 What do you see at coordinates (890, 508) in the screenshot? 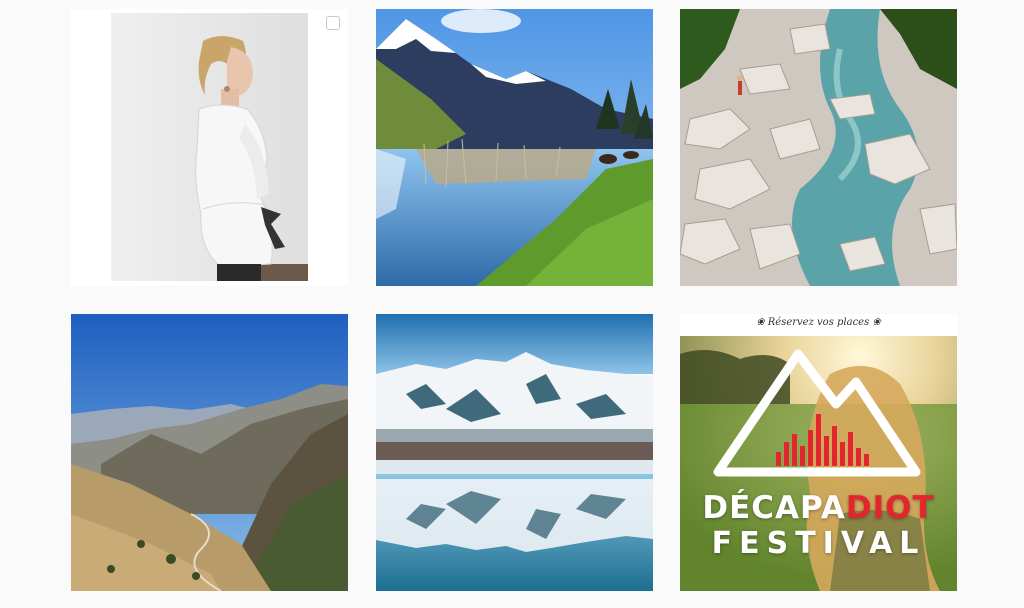
I see `festival-title-red: DIOT` at bounding box center [890, 508].